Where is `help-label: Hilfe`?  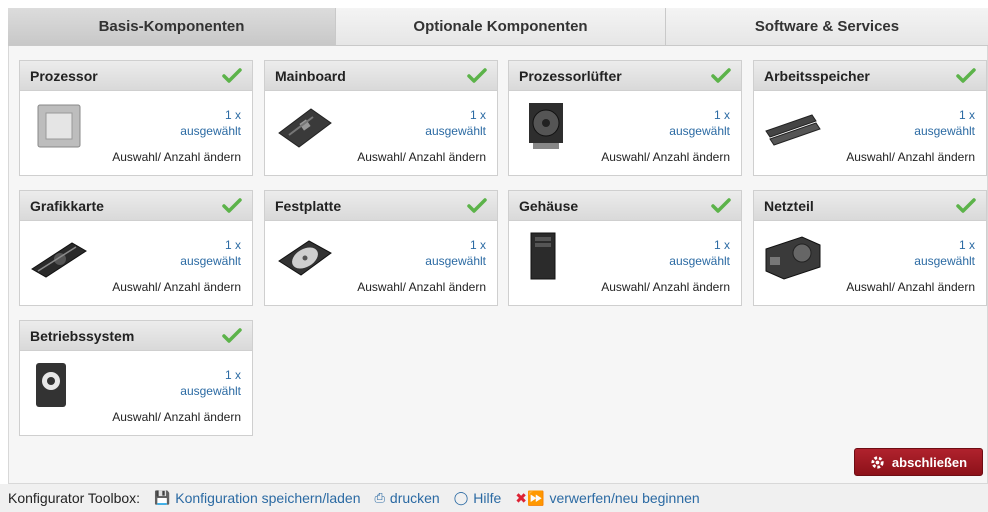
help-label: Hilfe is located at coordinates (487, 498).